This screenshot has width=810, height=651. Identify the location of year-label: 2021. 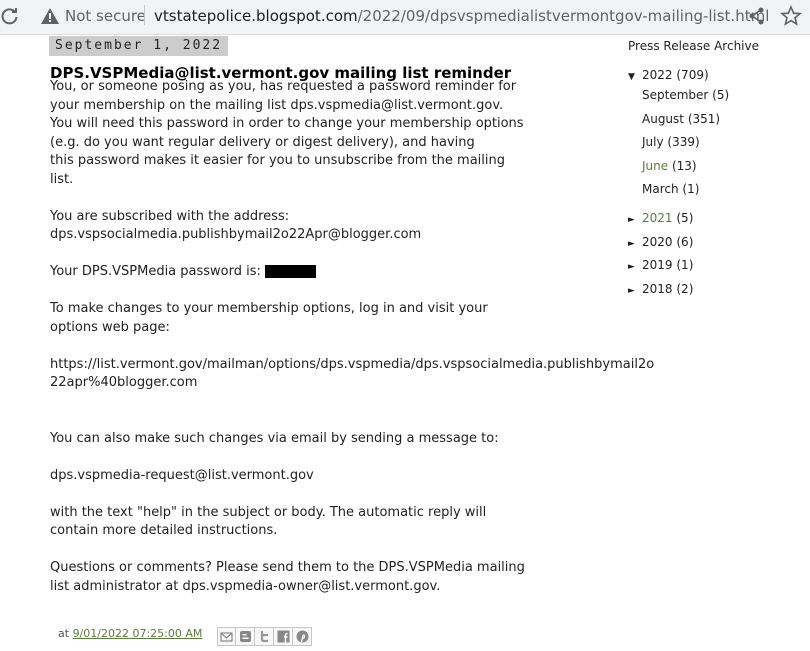
(657, 218).